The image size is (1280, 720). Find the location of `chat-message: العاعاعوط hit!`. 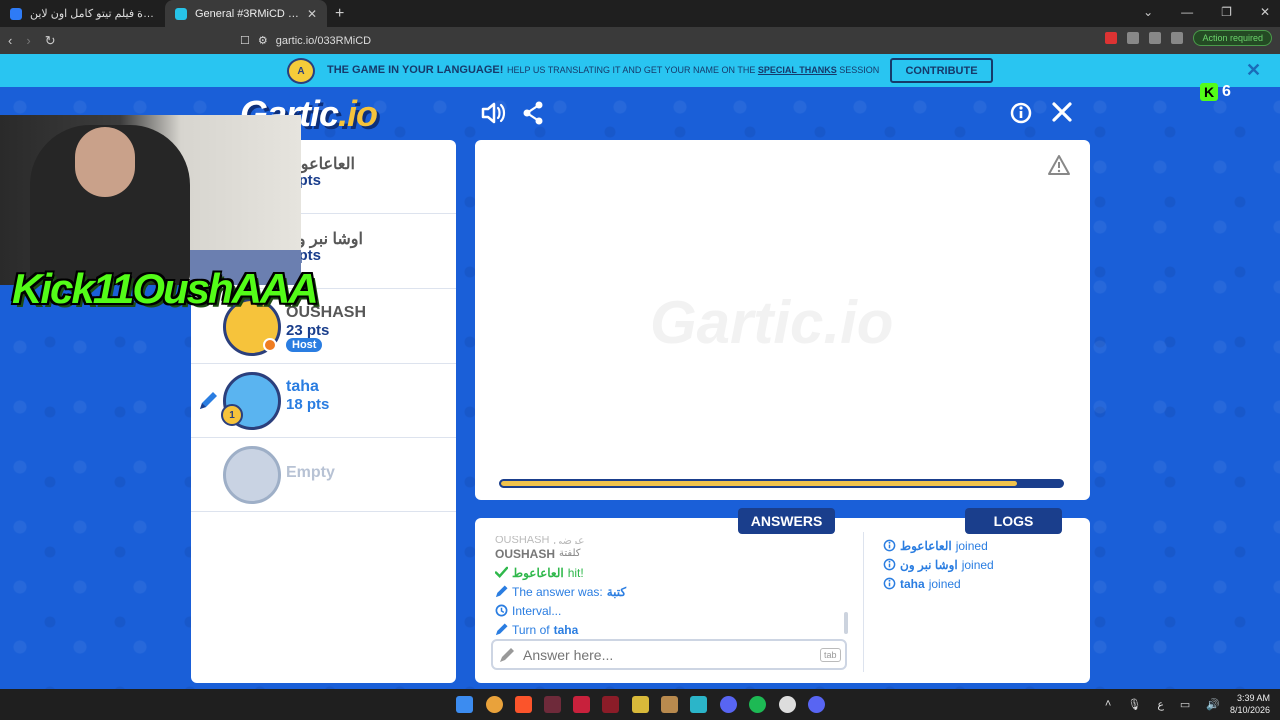

chat-message: العاعاعوط hit! is located at coordinates (670, 572).